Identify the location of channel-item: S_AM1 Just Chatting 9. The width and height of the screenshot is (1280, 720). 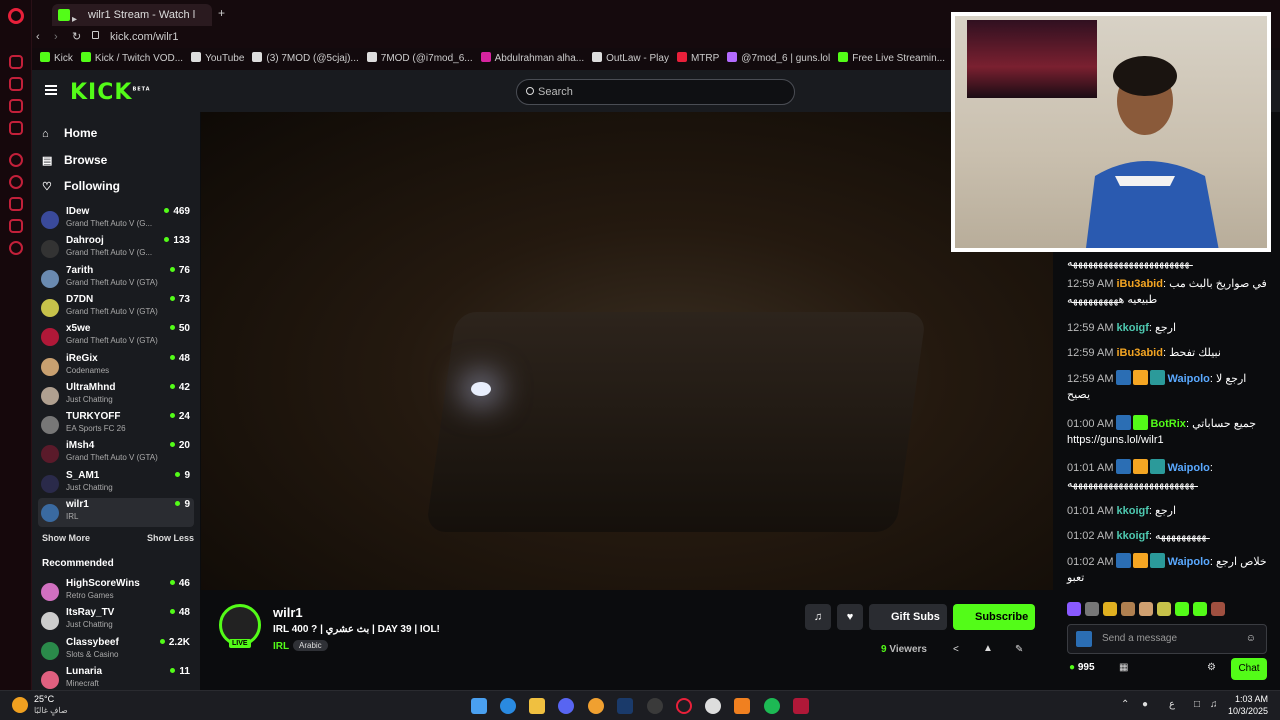
(116, 483).